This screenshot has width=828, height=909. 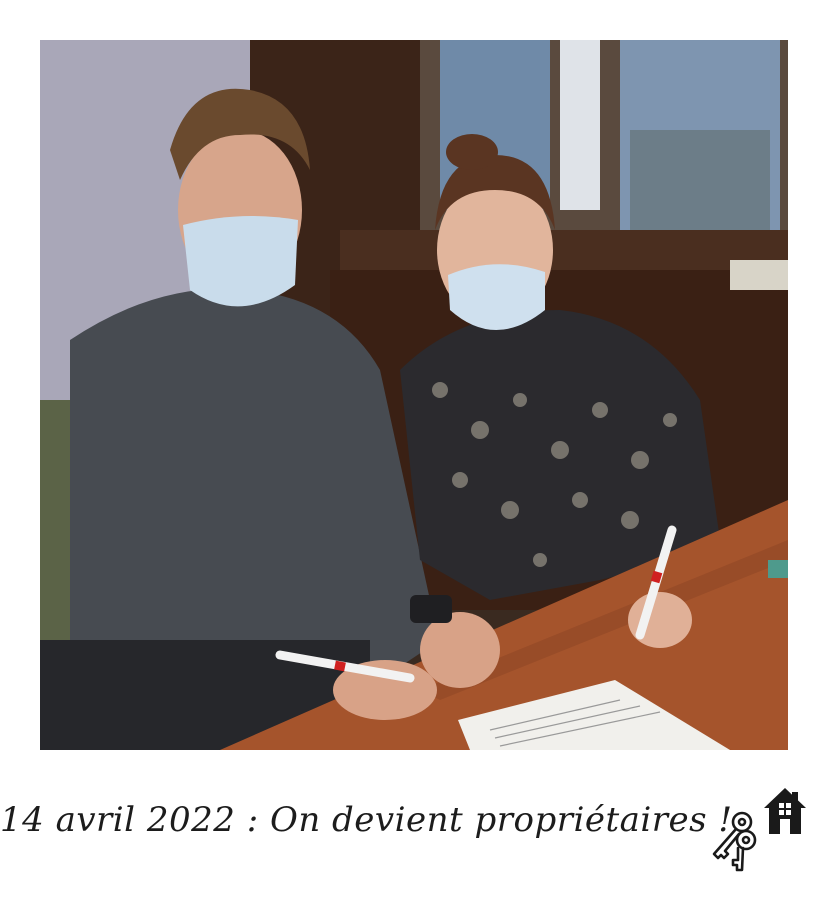 I want to click on house-icon, so click(x=785, y=811).